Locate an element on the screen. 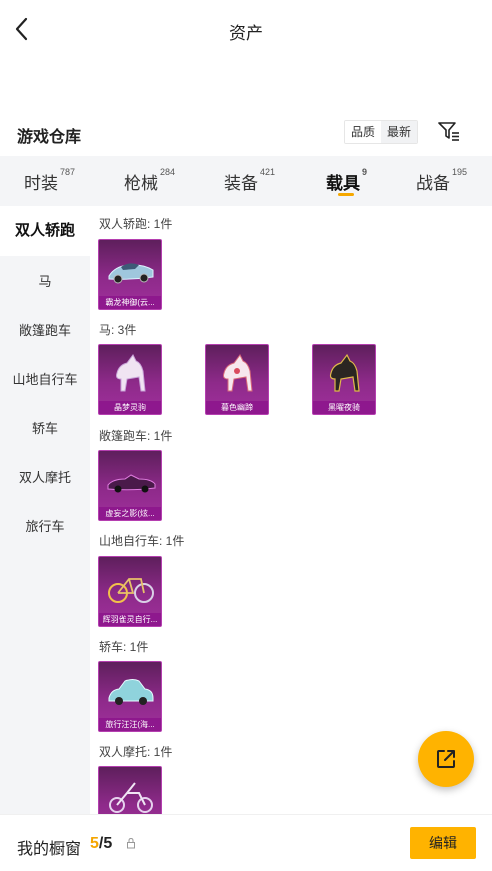  page-title: 资产 is located at coordinates (246, 33).